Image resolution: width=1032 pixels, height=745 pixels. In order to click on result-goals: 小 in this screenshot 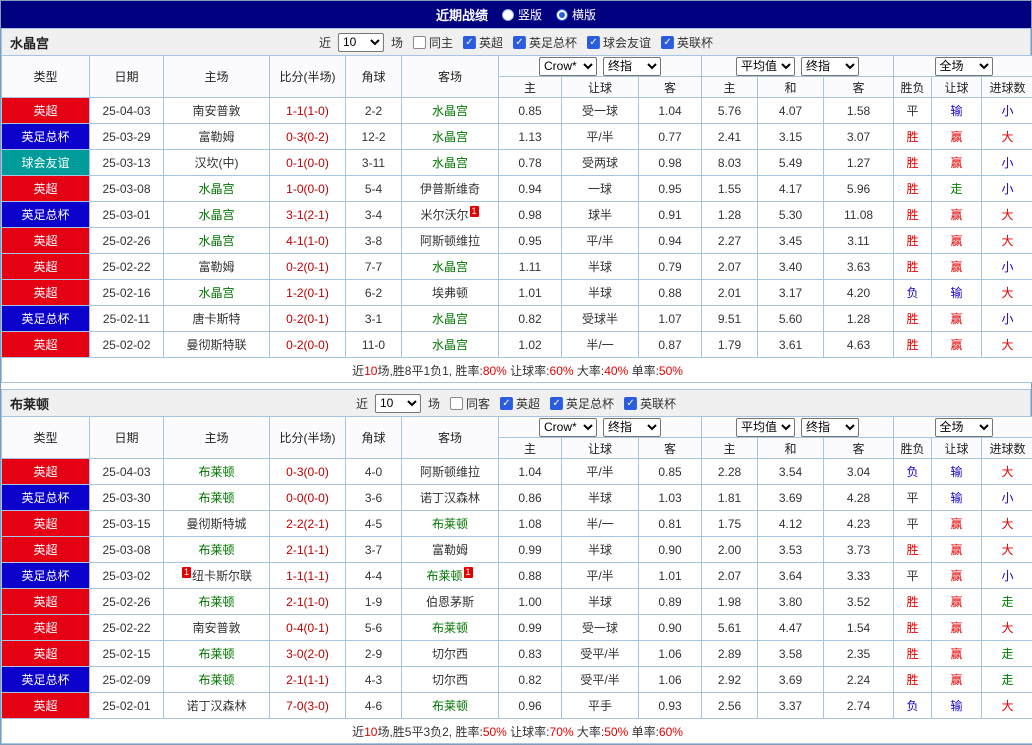, I will do `click(1007, 189)`.